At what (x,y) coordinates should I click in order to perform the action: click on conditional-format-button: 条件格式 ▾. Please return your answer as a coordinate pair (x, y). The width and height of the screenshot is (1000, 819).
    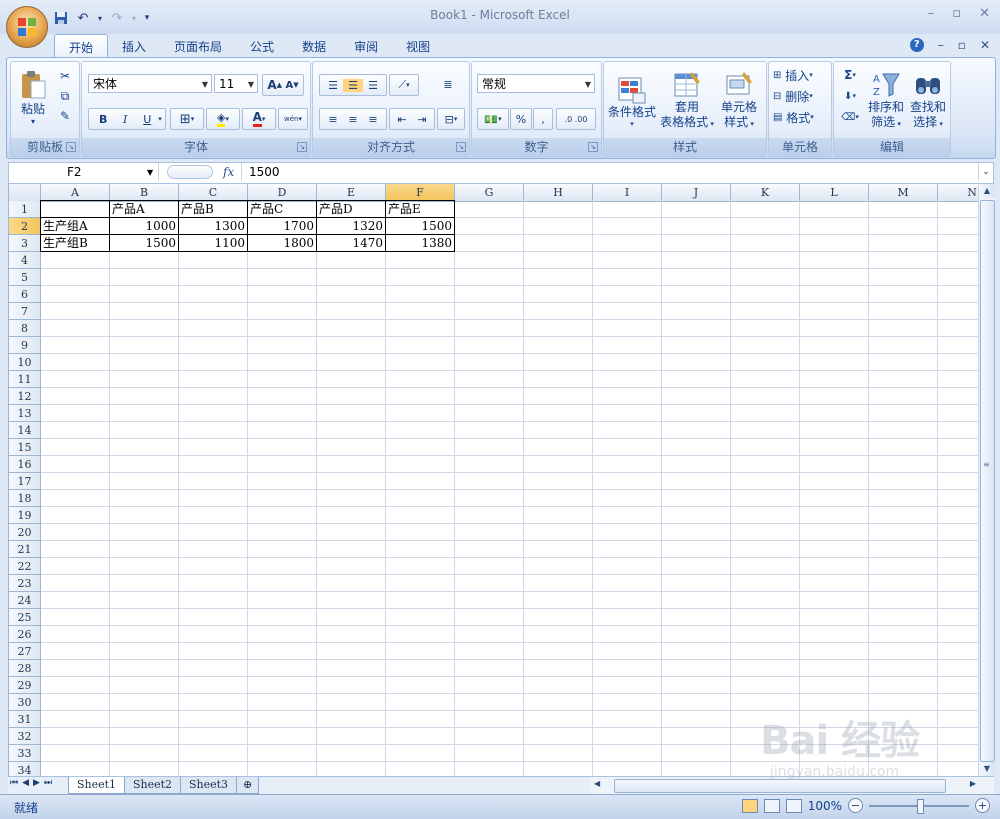
    Looking at the image, I should click on (632, 101).